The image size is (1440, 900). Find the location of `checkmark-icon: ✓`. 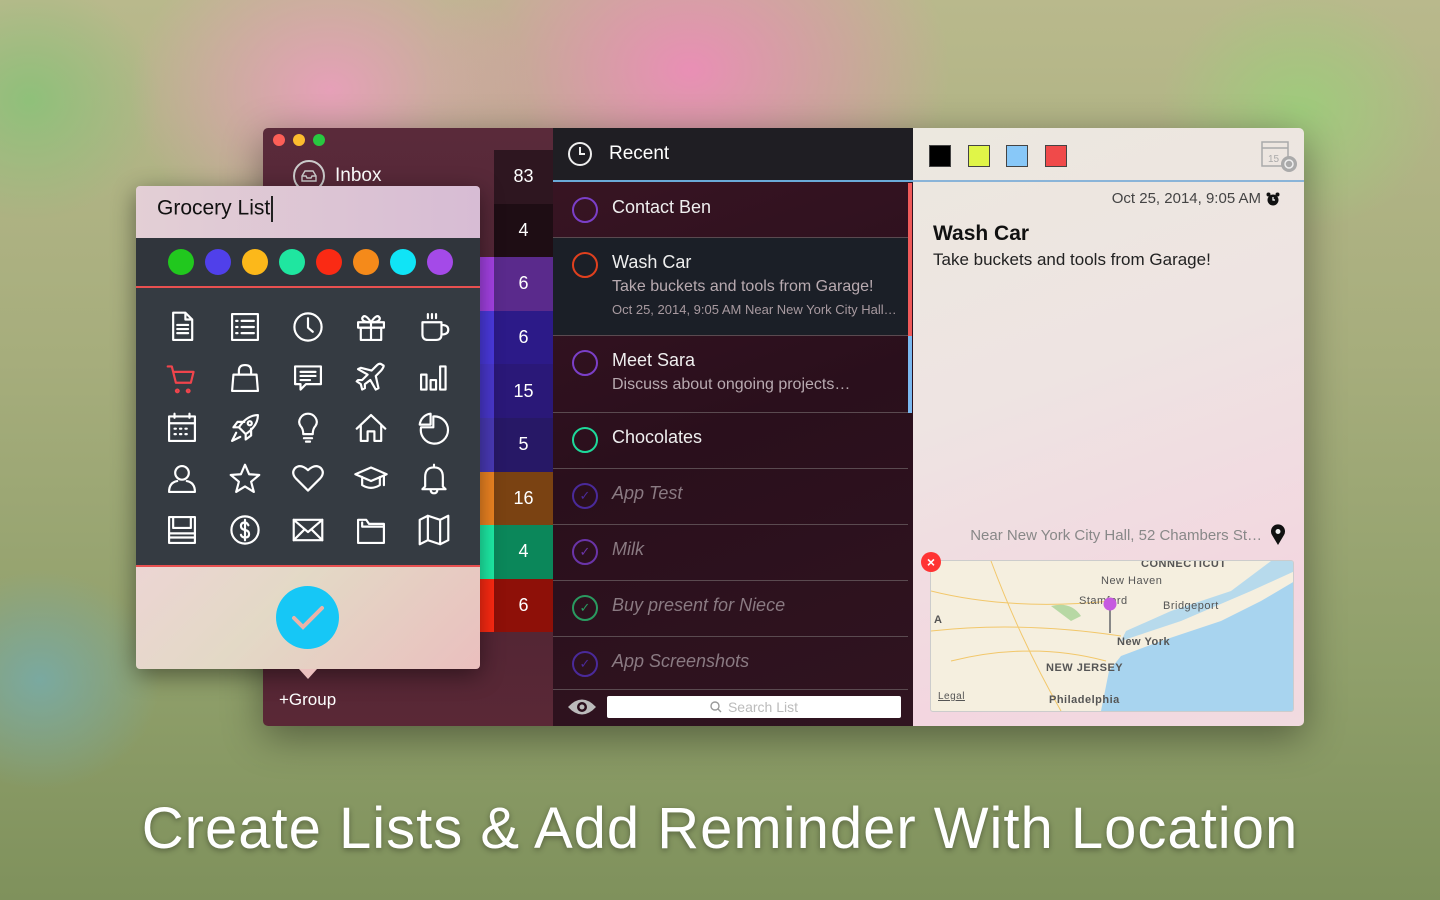

checkmark-icon: ✓ is located at coordinates (585, 551).